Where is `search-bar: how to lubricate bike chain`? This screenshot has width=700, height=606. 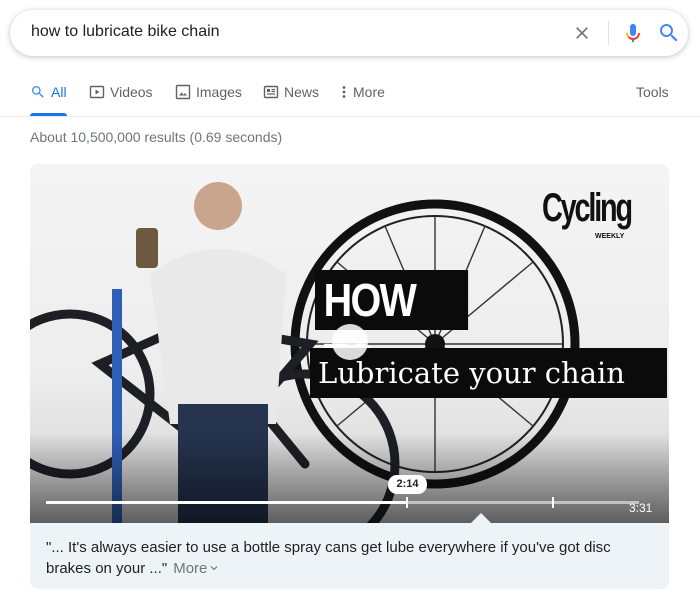 search-bar: how to lubricate bike chain is located at coordinates (349, 33).